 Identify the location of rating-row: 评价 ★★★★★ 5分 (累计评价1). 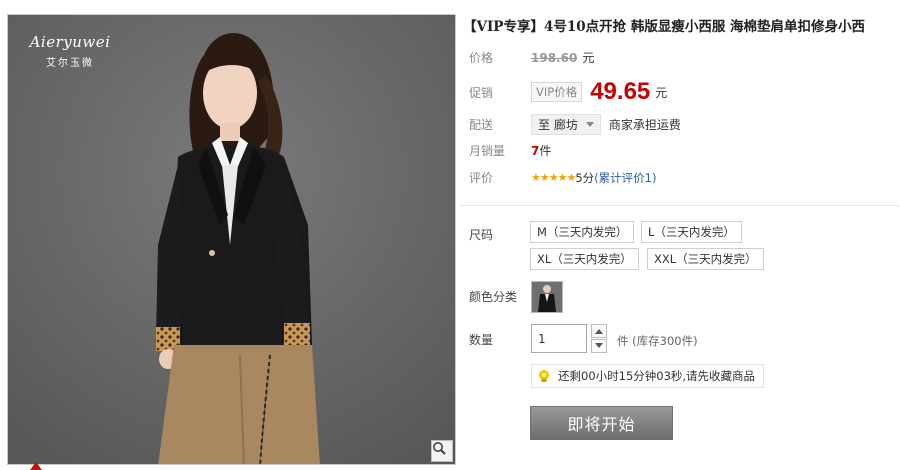
(562, 177).